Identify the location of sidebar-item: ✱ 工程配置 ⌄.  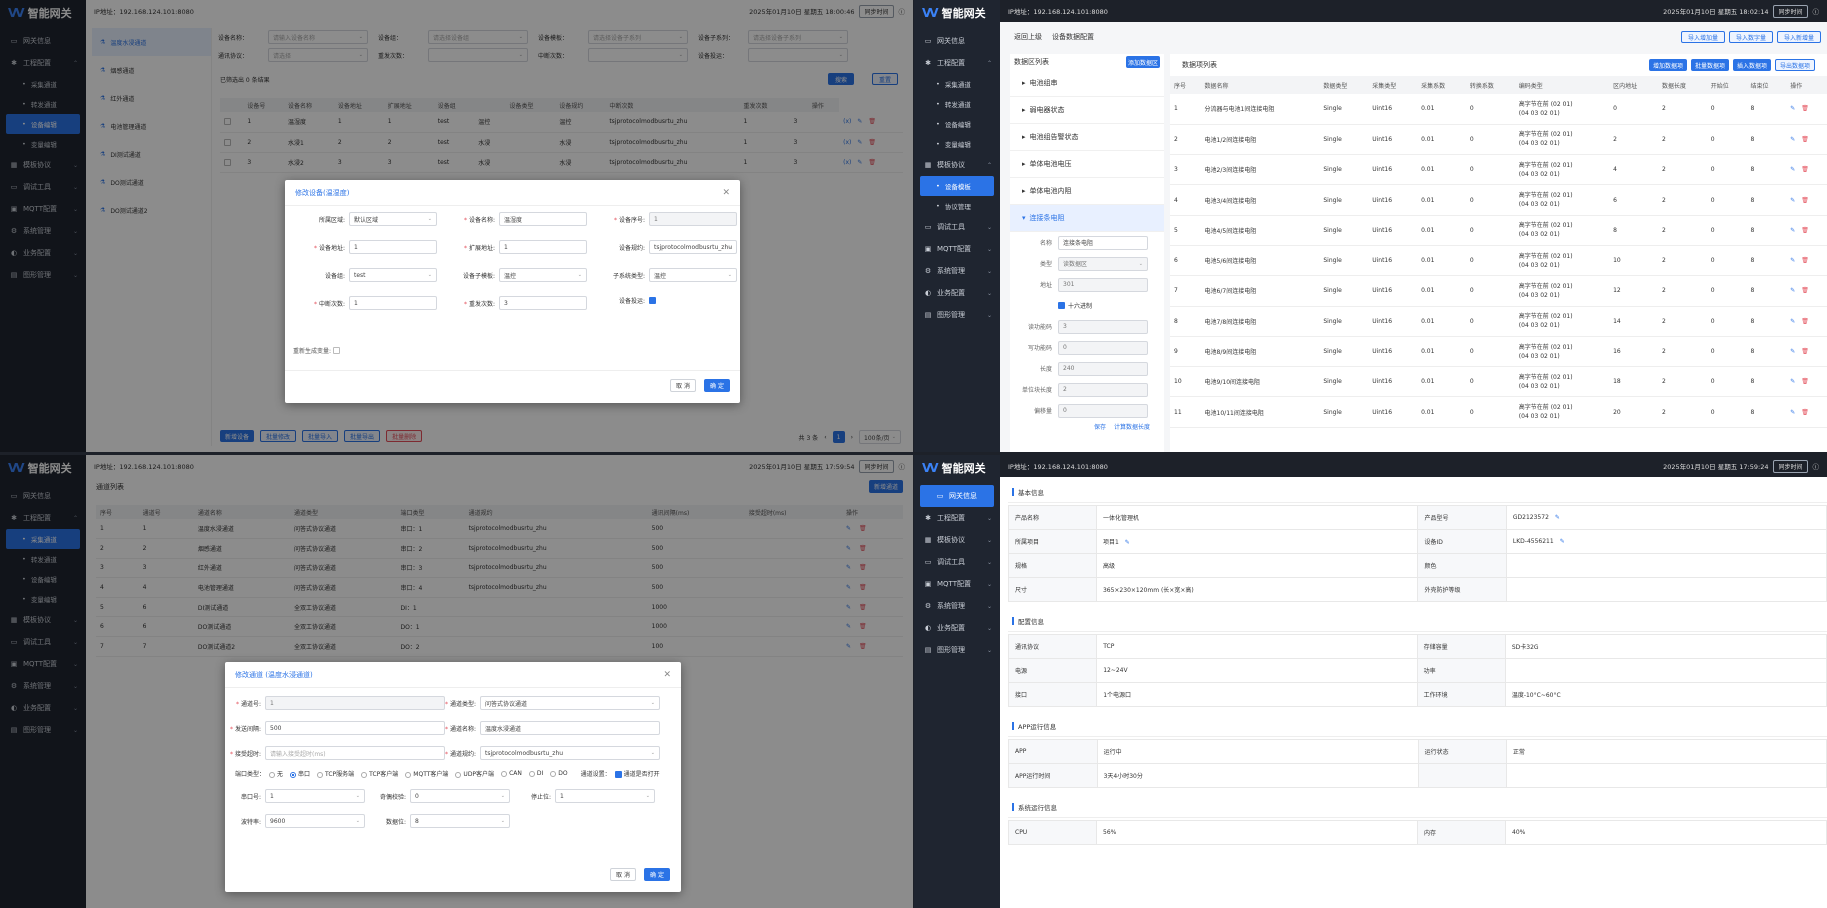
(957, 518).